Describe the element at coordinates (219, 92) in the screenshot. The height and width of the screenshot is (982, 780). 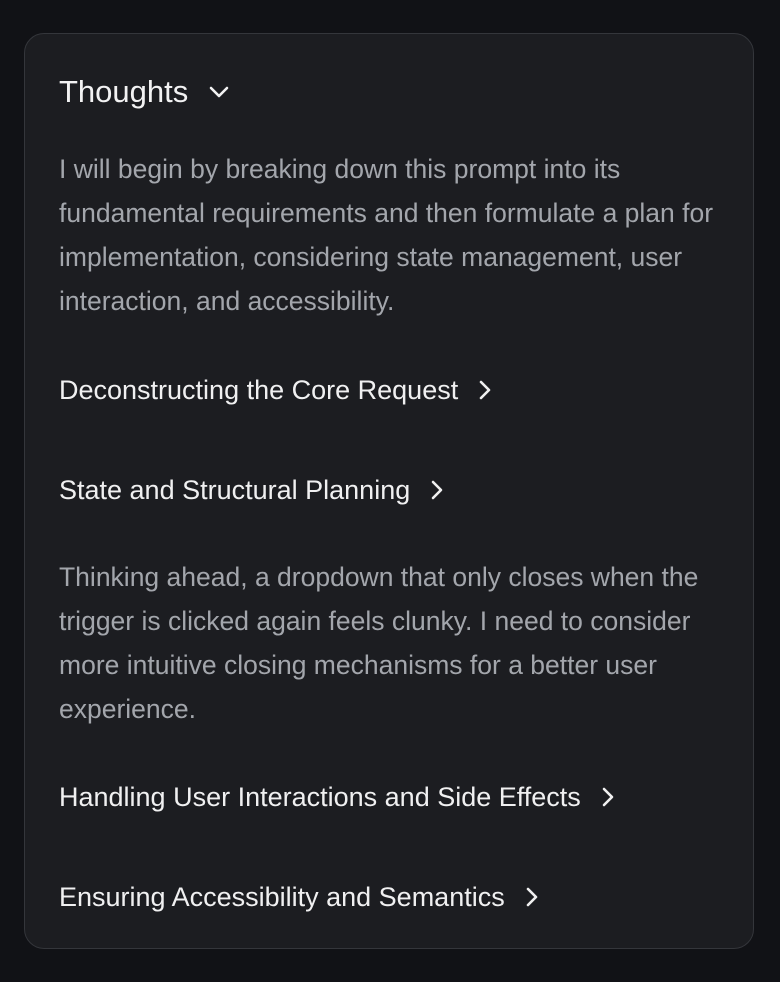
I see `chevron-down-icon` at that location.